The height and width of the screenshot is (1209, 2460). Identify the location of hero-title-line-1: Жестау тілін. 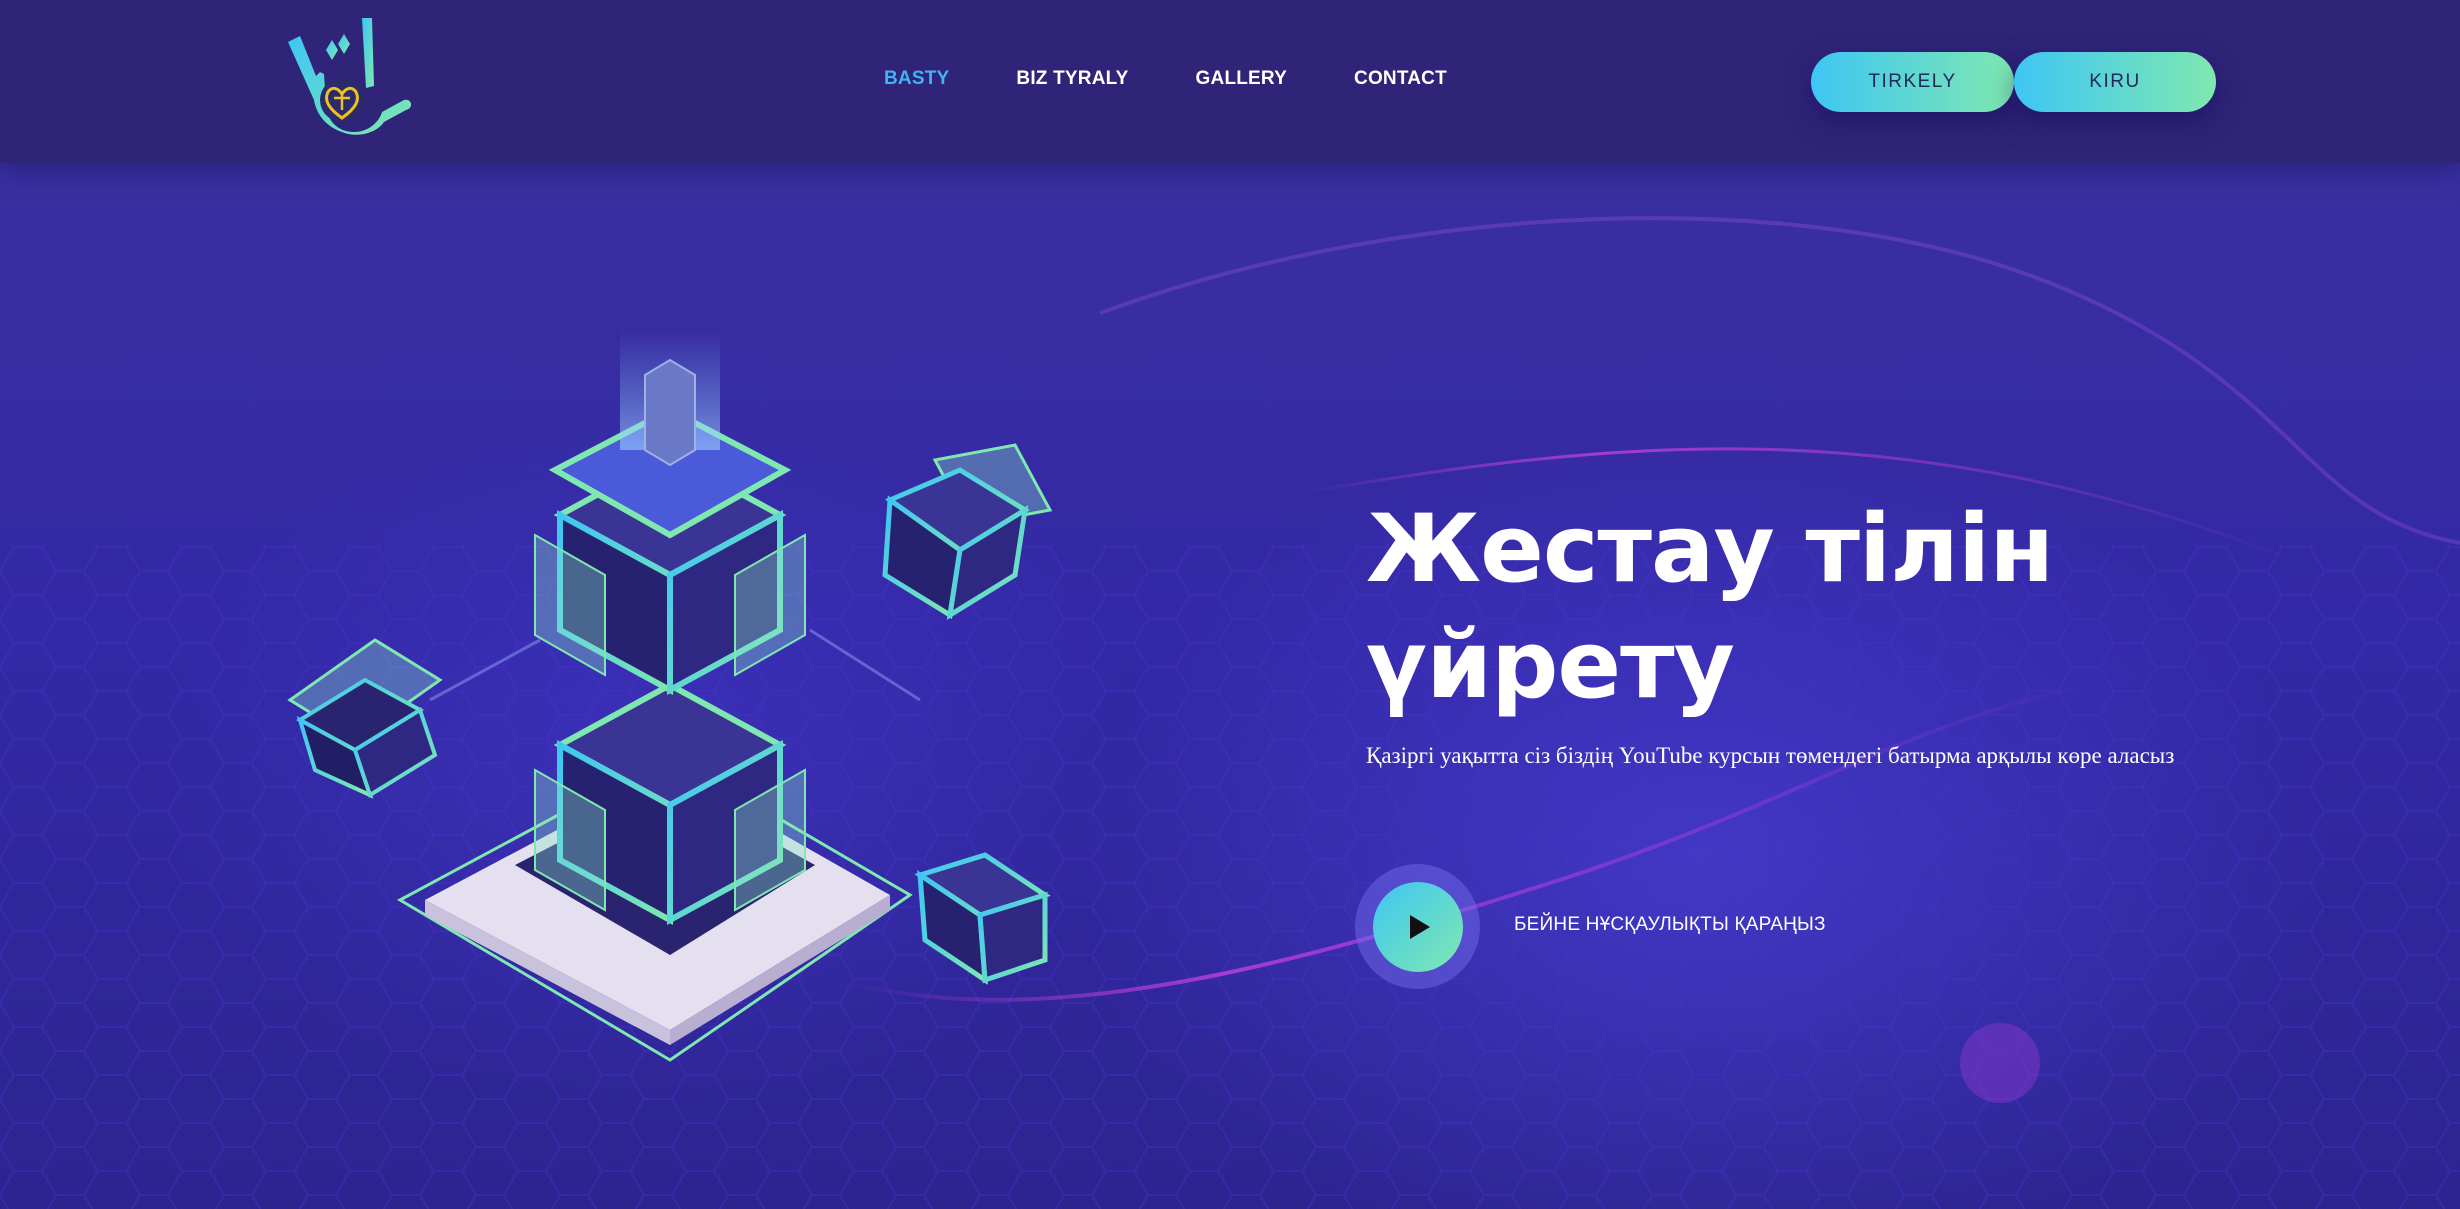
(1710, 549).